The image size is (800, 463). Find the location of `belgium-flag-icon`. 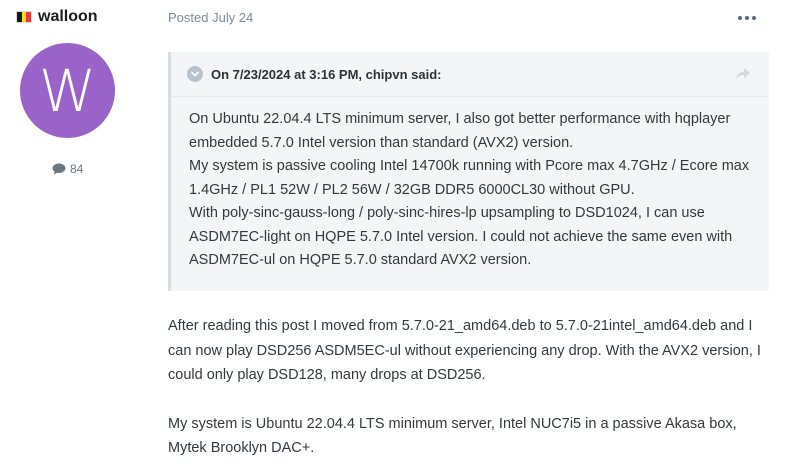

belgium-flag-icon is located at coordinates (24, 17).